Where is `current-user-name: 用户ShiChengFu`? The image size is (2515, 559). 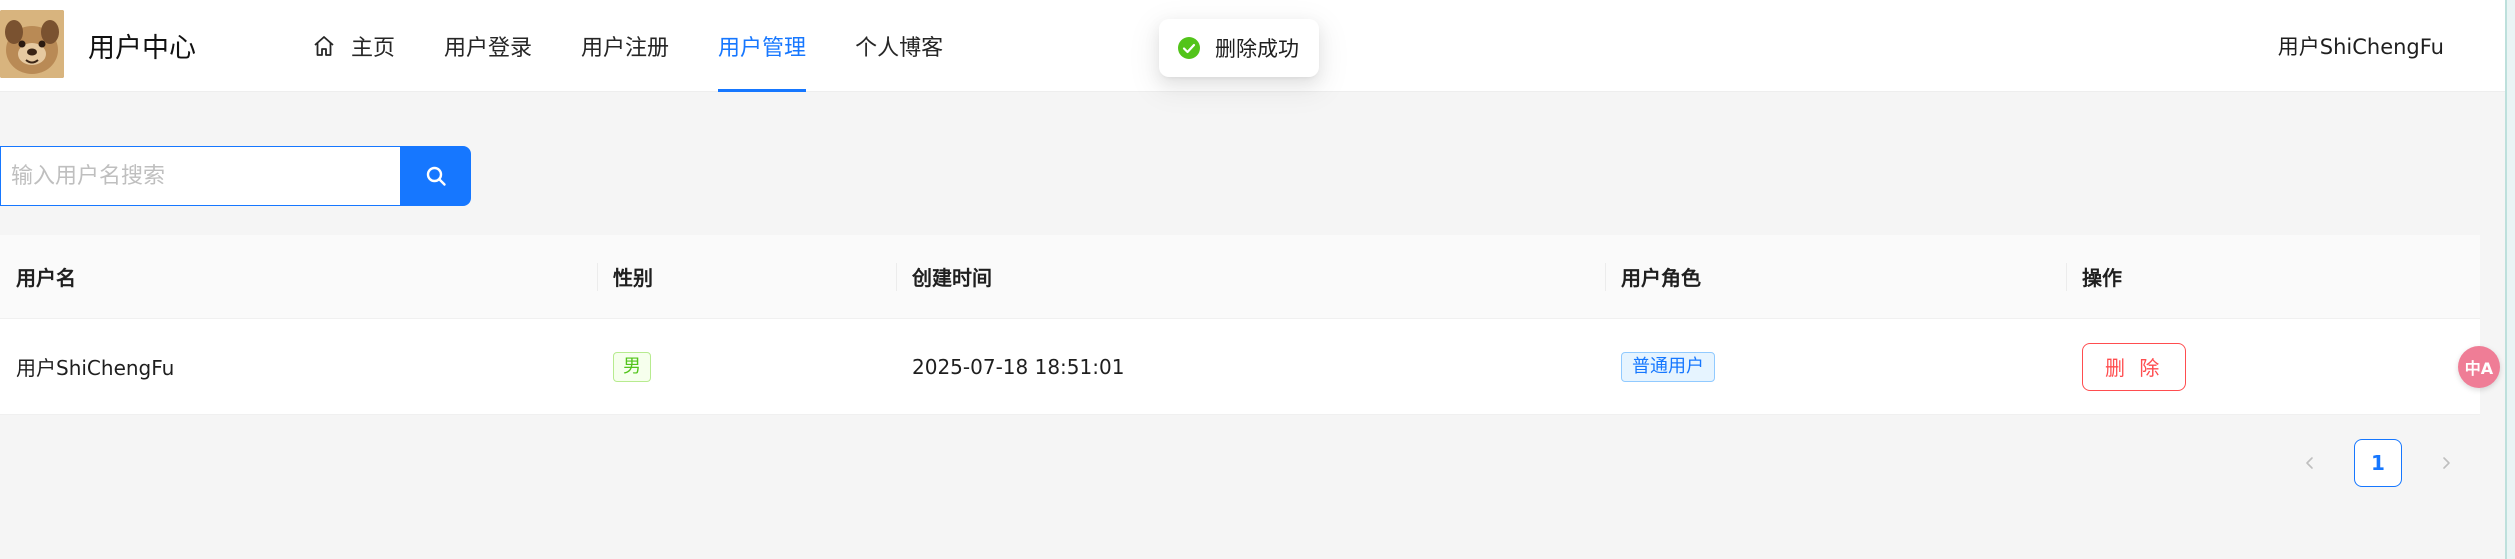
current-user-name: 用户ShiChengFu is located at coordinates (2361, 46).